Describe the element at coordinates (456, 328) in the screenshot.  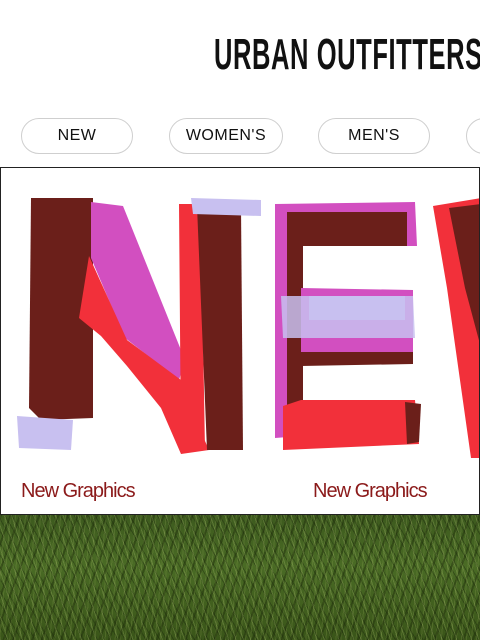
I see `letter-w-artwork` at that location.